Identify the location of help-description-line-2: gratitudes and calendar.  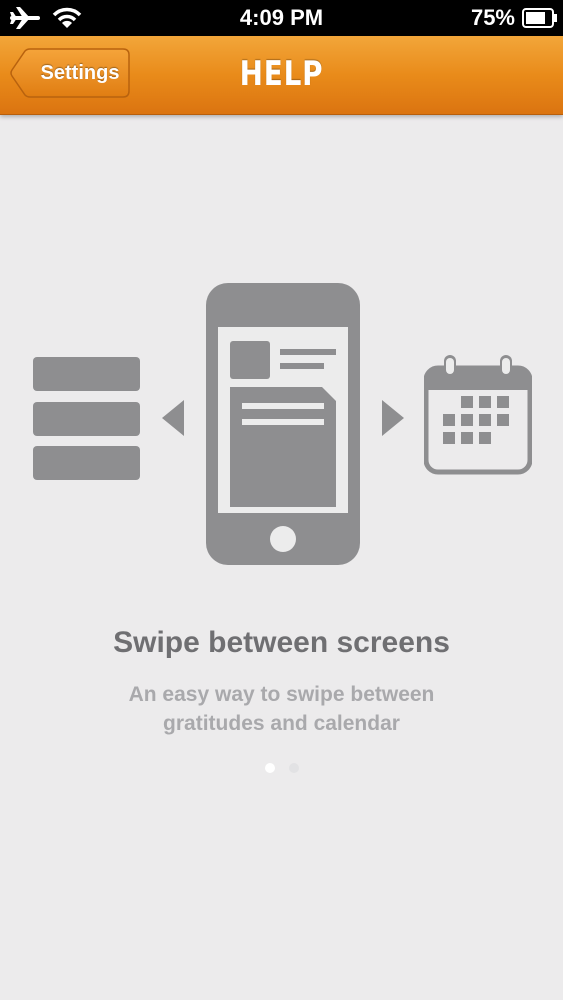
(281, 723).